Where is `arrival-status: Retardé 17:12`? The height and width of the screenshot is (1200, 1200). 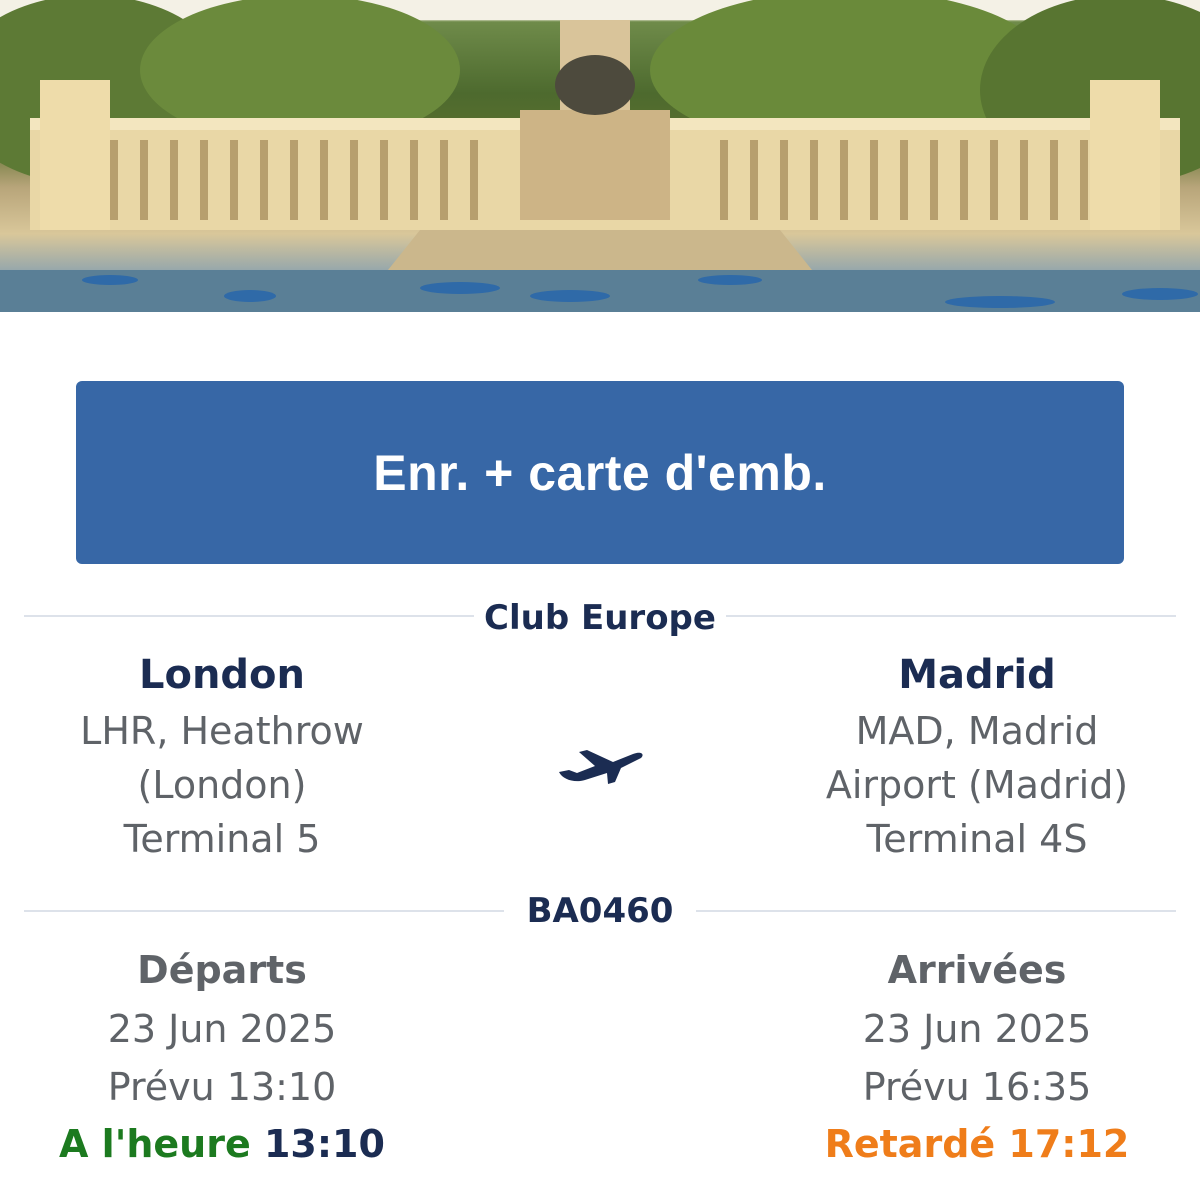 arrival-status: Retardé 17:12 is located at coordinates (977, 1144).